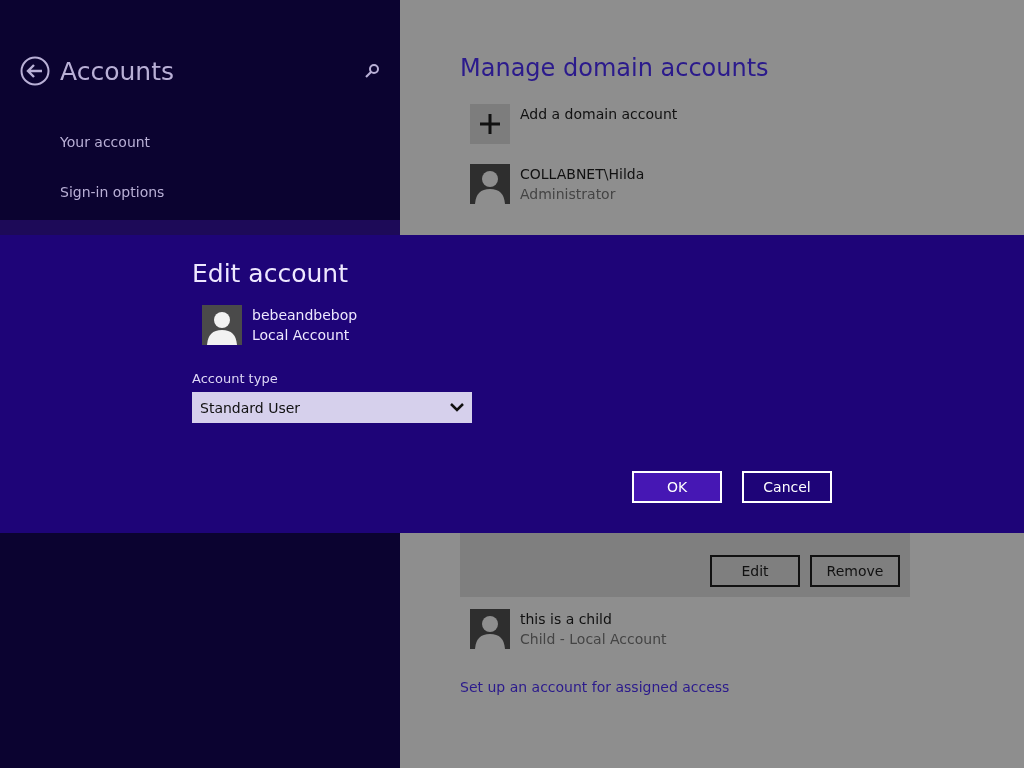 Image resolution: width=1024 pixels, height=768 pixels. Describe the element at coordinates (270, 274) in the screenshot. I see `dialog-title: Edit account` at that location.